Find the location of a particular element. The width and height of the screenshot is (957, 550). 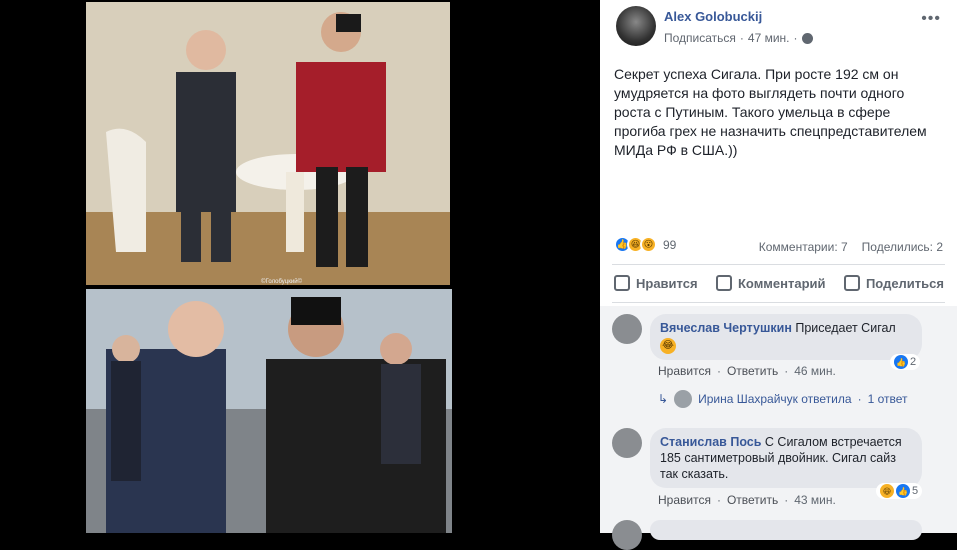

comments-count: Комментарии: 7 is located at coordinates (803, 247).